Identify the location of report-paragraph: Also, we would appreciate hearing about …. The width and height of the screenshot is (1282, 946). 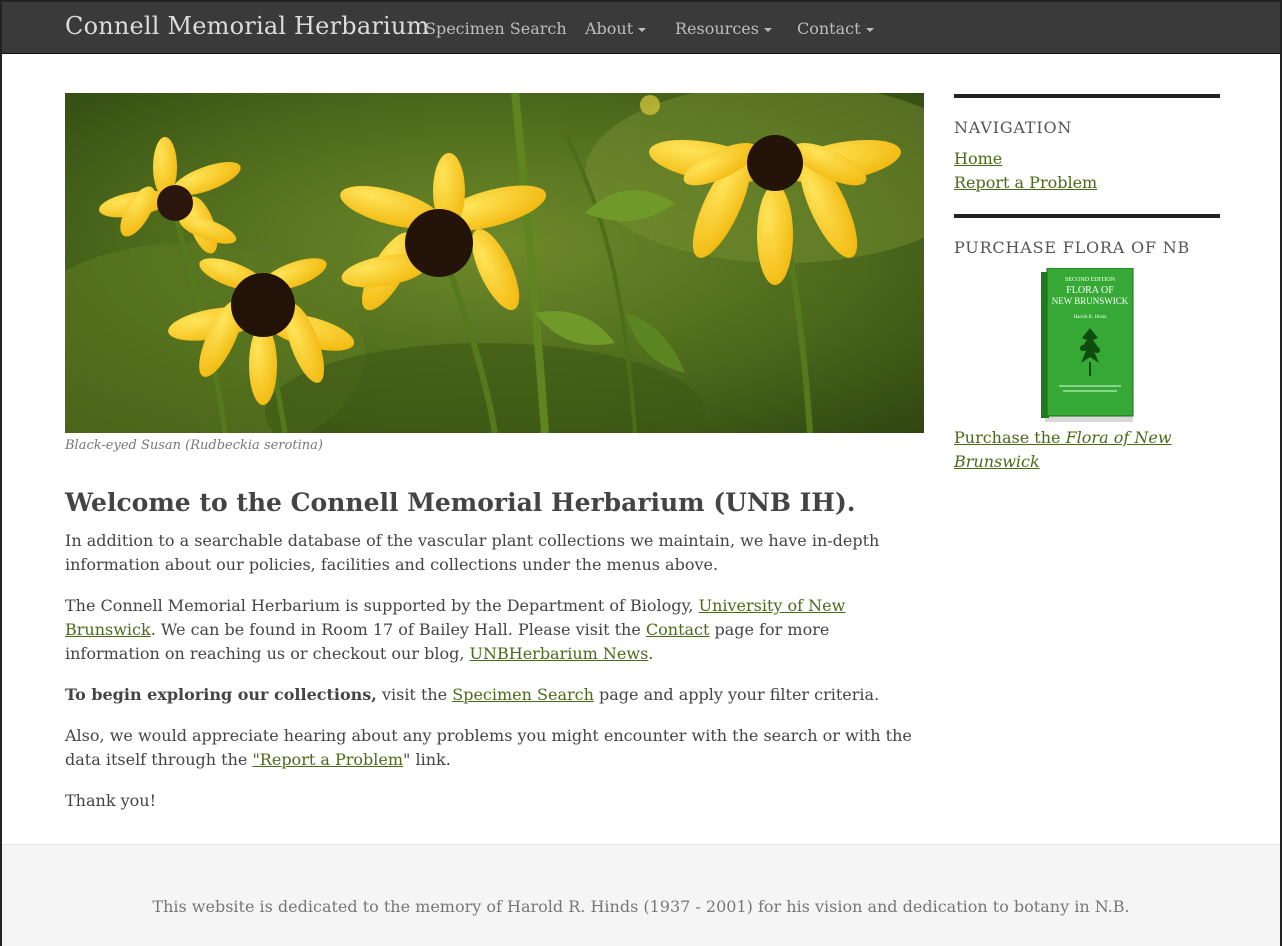
(495, 748).